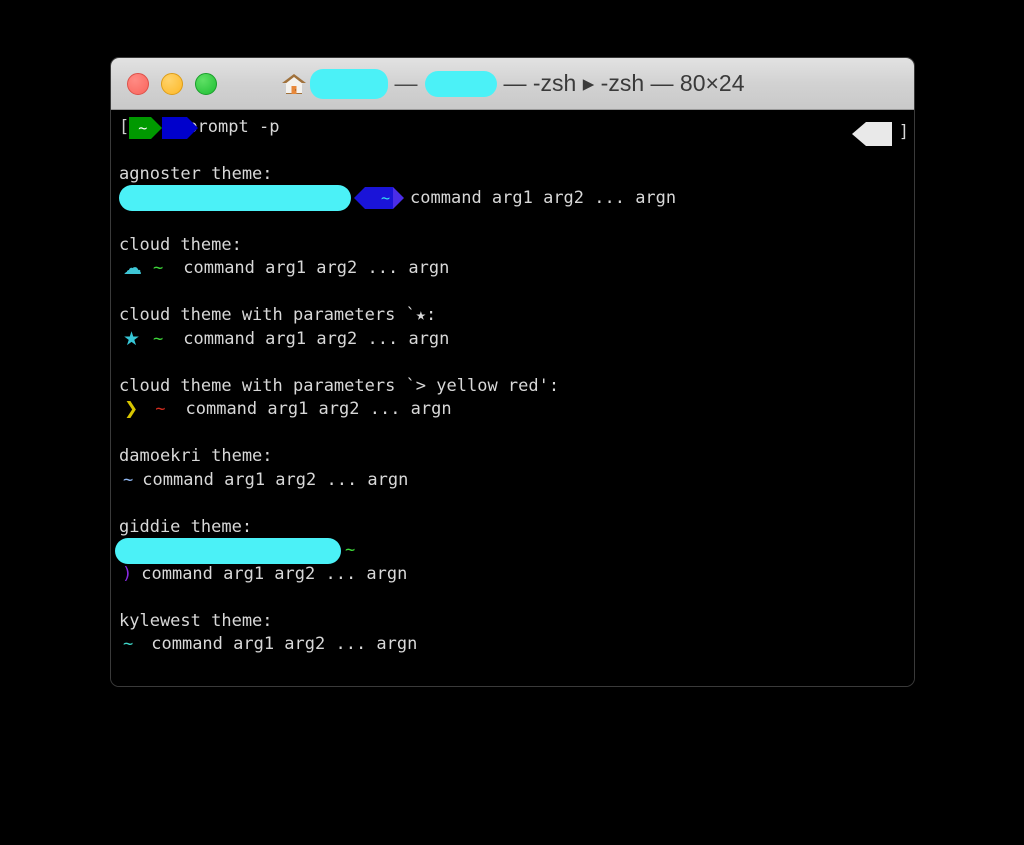  What do you see at coordinates (512, 269) in the screenshot?
I see `theme-sample-cloud: ☁ ~ command arg1 arg2 ... argn` at bounding box center [512, 269].